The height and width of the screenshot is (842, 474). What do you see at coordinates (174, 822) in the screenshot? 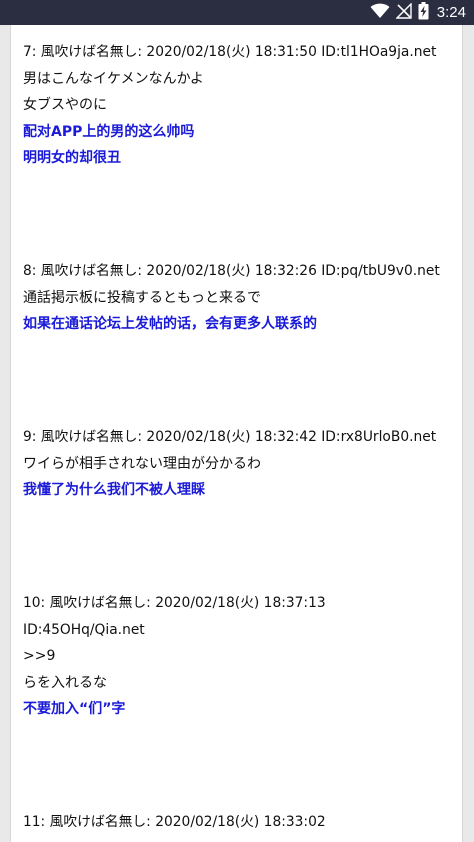
I see `post-header: 11: 風吹けば名無し: 2020/02/18(火) 18:33:02` at bounding box center [174, 822].